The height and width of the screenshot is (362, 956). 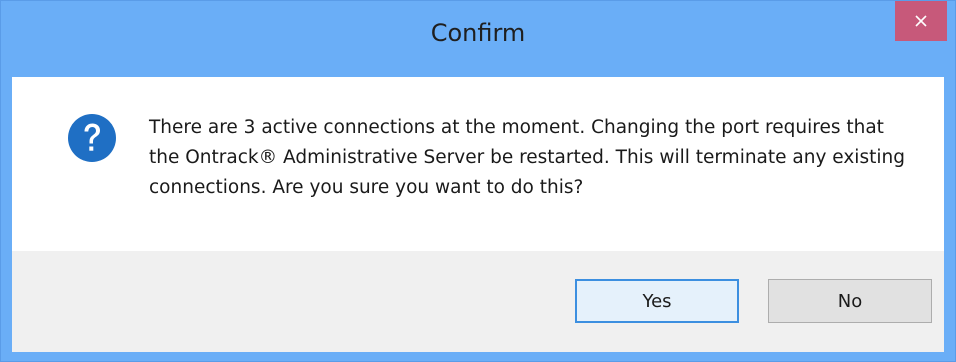 I want to click on dialog-title: Confirm, so click(x=478, y=33).